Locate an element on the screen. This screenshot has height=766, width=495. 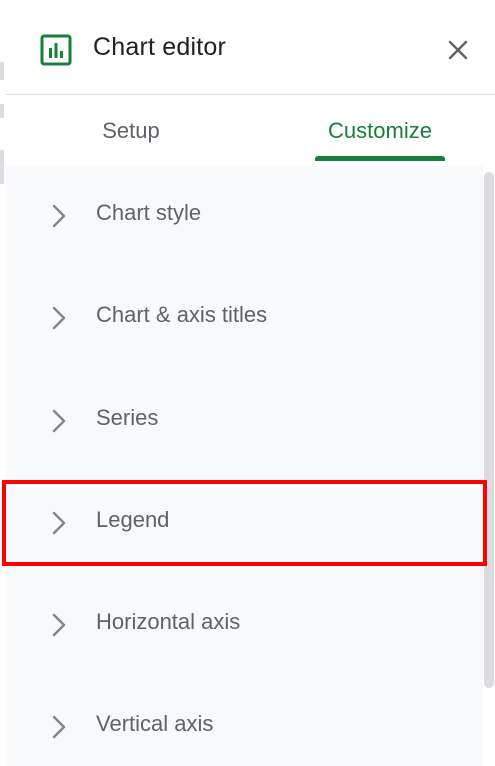
editor-tabs: Setup Customize is located at coordinates (250, 131).